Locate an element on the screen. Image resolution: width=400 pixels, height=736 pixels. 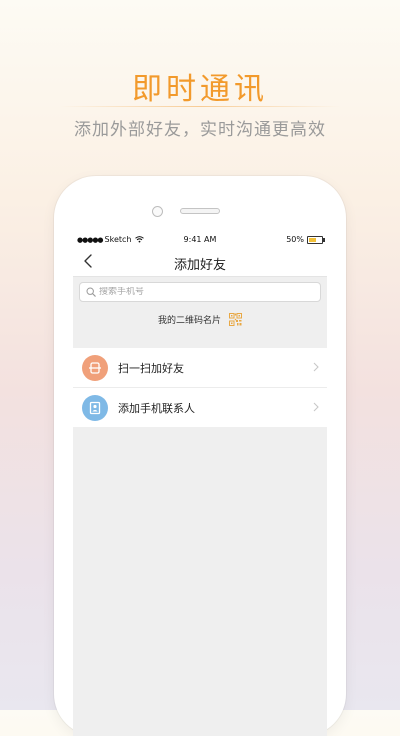
battery-percent: 50% is located at coordinates (295, 239).